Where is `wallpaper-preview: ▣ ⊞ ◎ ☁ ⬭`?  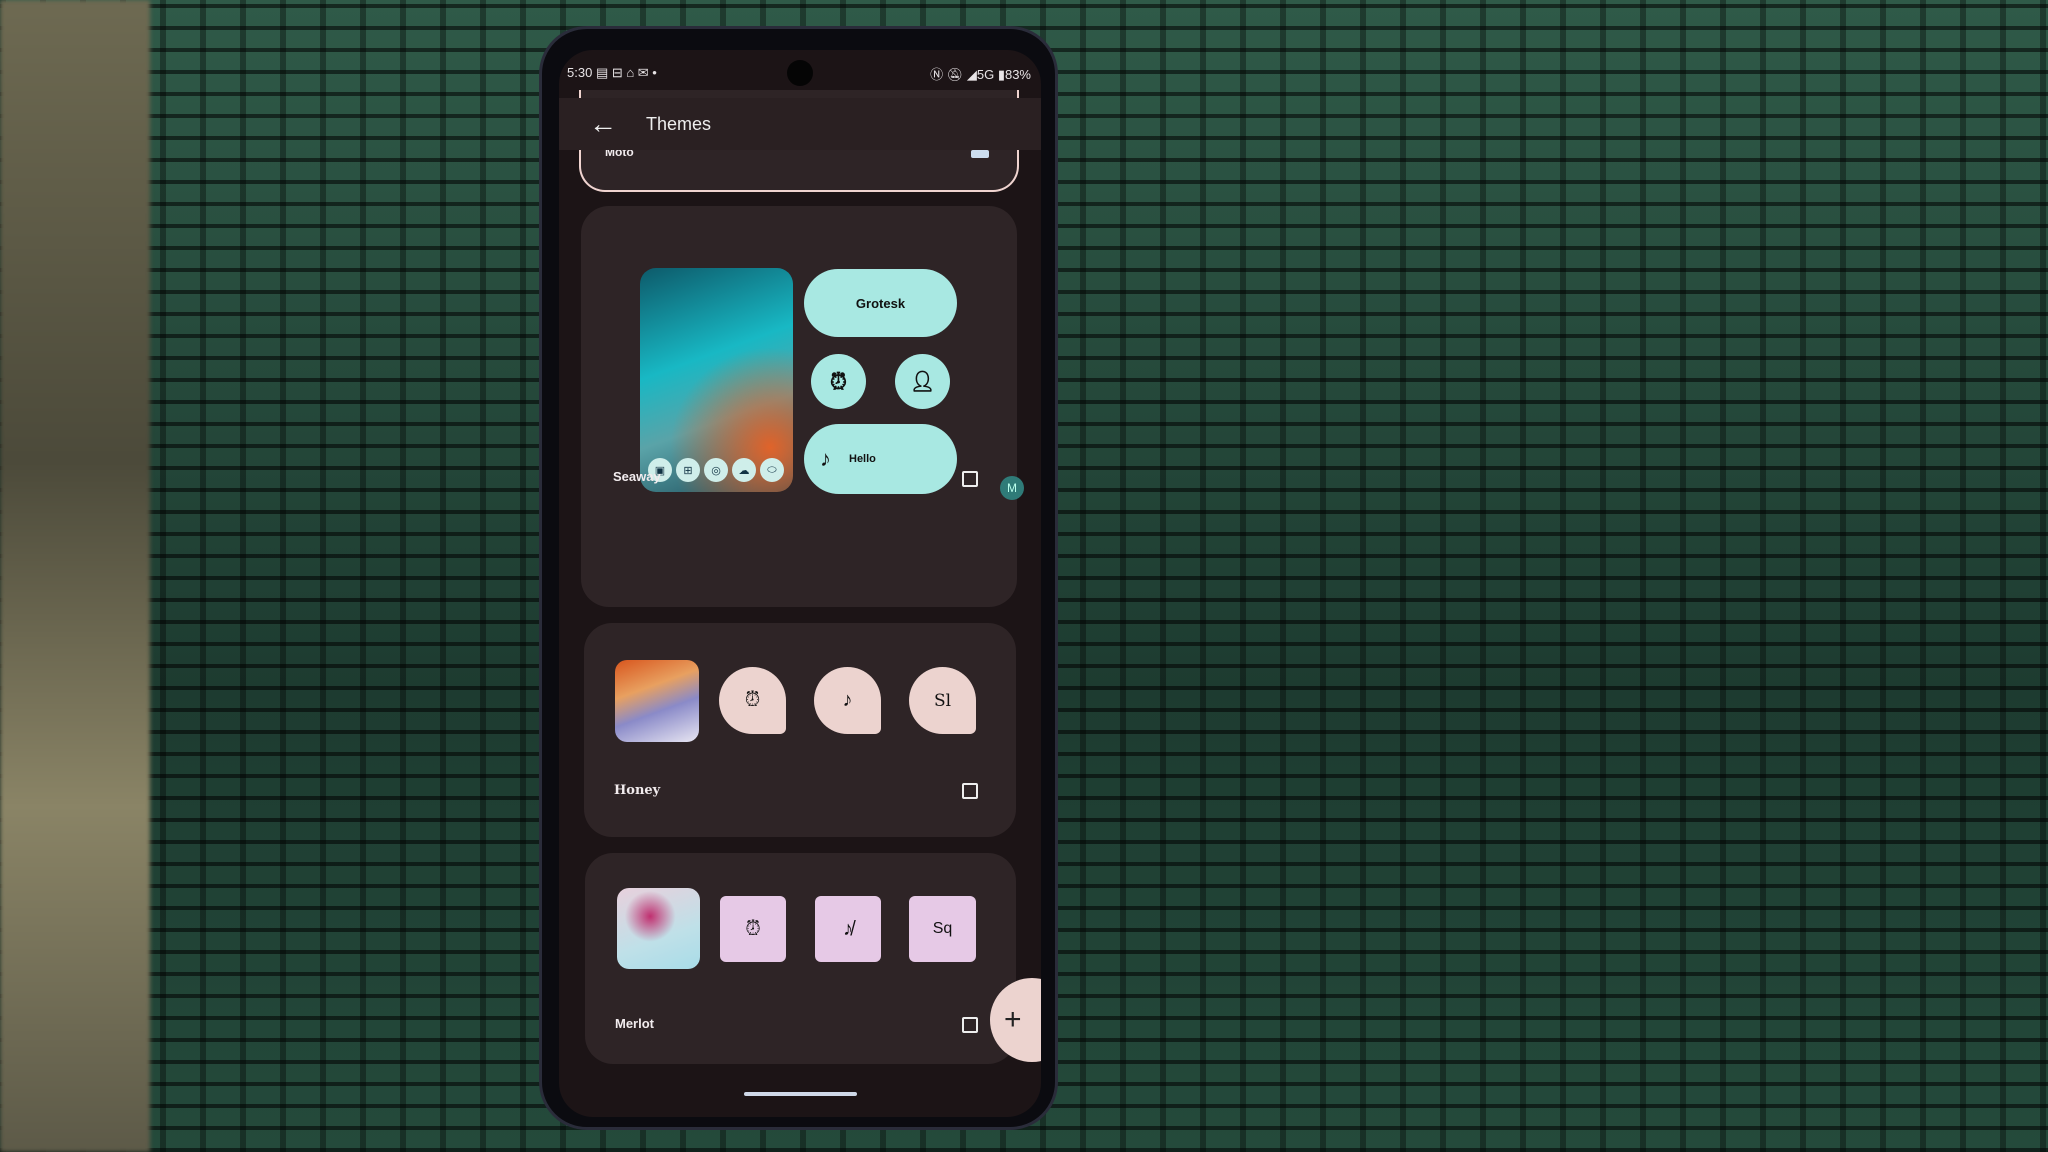 wallpaper-preview: ▣ ⊞ ◎ ☁ ⬭ is located at coordinates (716, 380).